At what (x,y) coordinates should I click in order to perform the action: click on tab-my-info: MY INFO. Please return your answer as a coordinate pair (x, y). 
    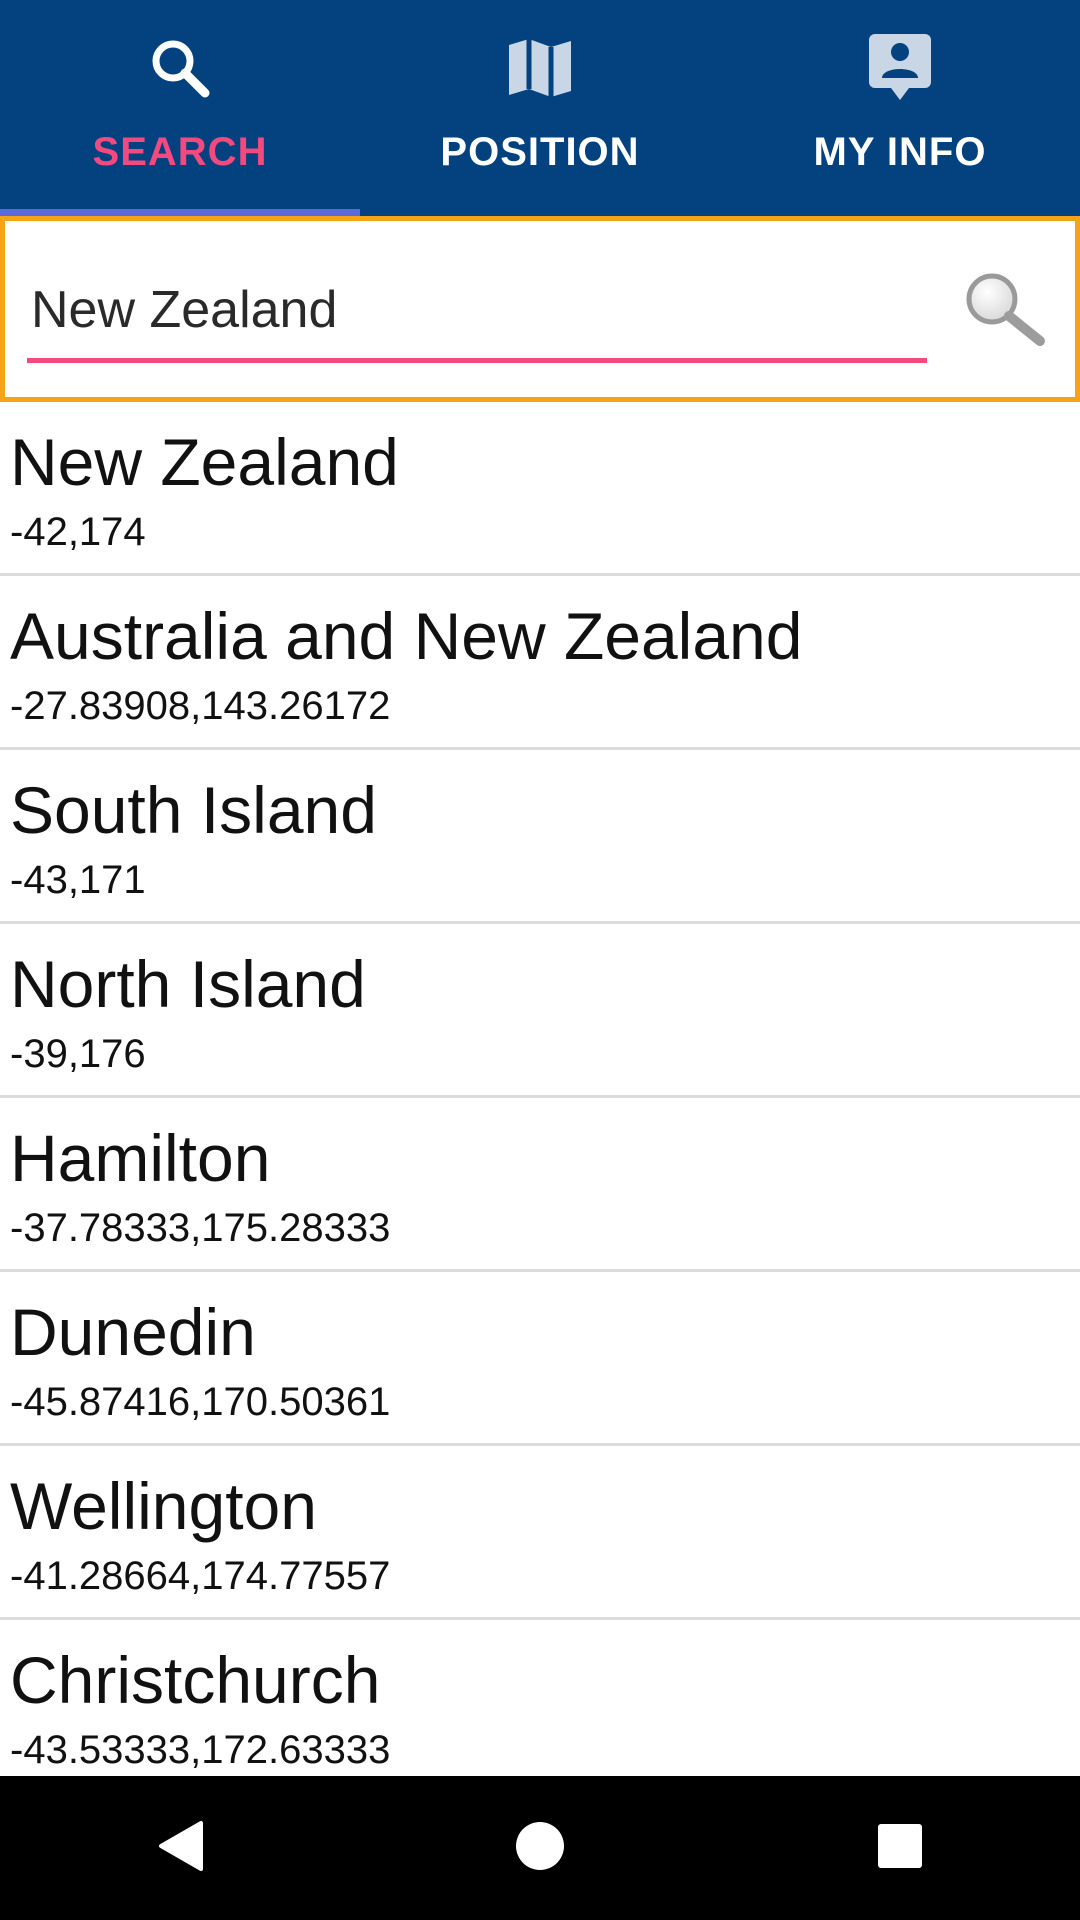
    Looking at the image, I should click on (900, 108).